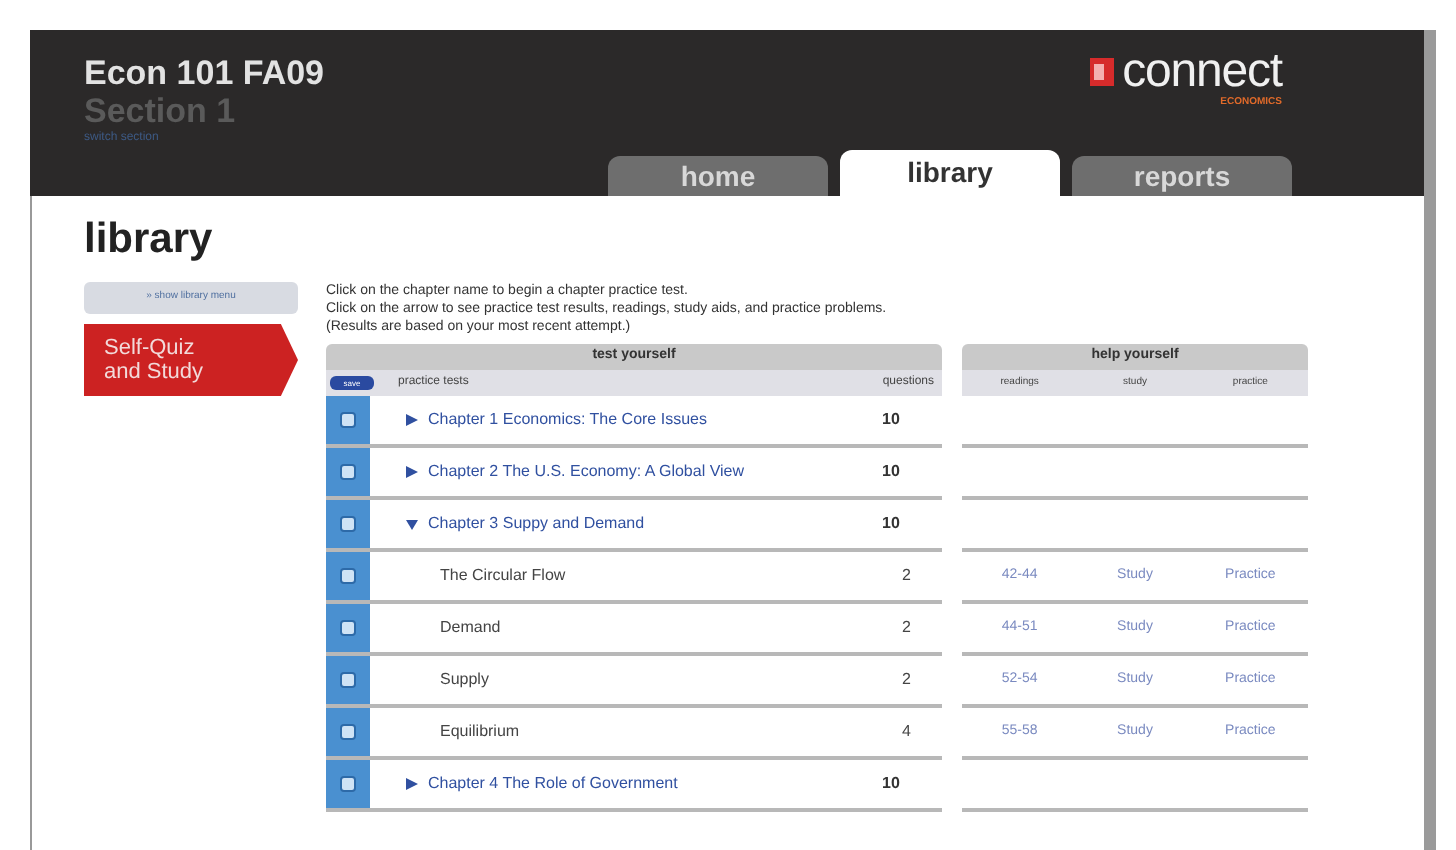  Describe the element at coordinates (464, 680) in the screenshot. I see `section-link: Supply` at that location.